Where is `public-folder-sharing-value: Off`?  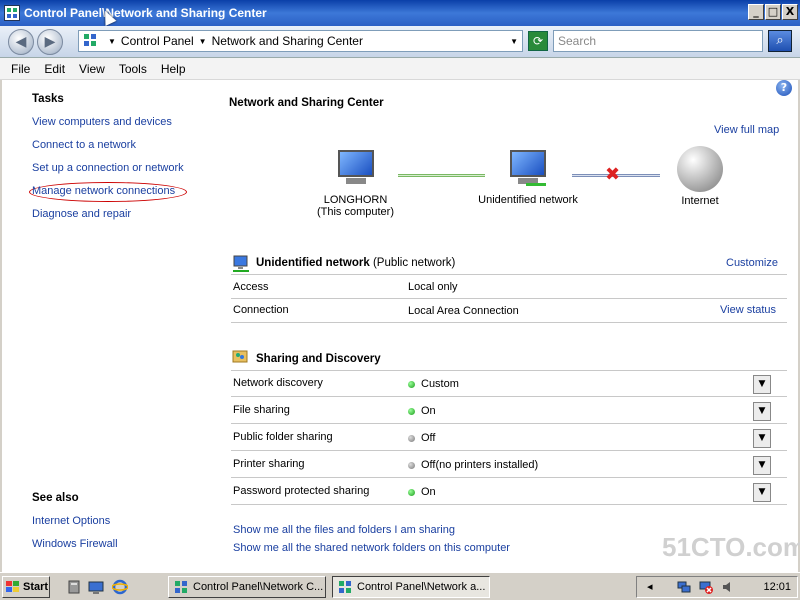 public-folder-sharing-value: Off is located at coordinates (421, 438).